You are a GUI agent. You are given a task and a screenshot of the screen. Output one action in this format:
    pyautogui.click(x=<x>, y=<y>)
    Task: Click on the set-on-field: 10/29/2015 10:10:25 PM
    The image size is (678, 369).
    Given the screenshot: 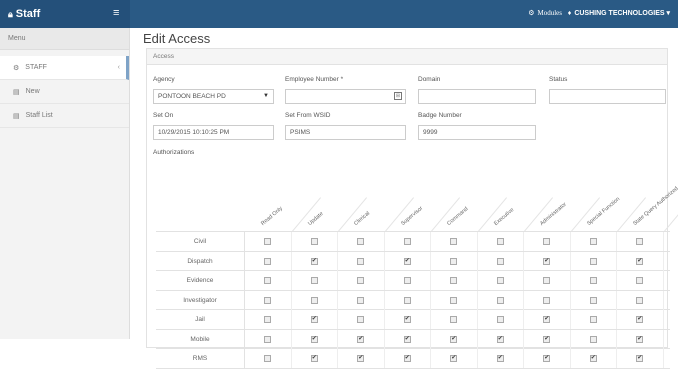 What is the action you would take?
    pyautogui.click(x=213, y=132)
    